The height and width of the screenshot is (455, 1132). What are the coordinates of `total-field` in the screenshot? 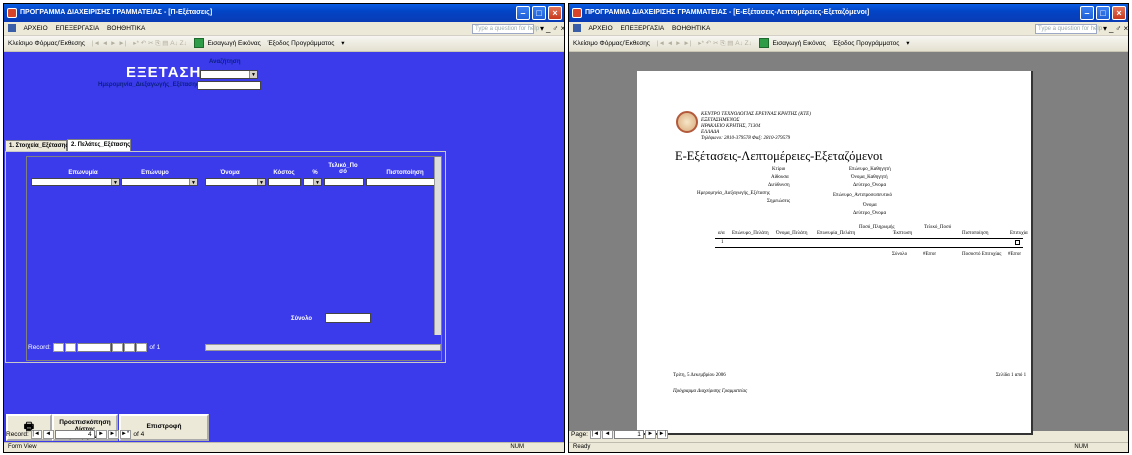 It's located at (348, 318).